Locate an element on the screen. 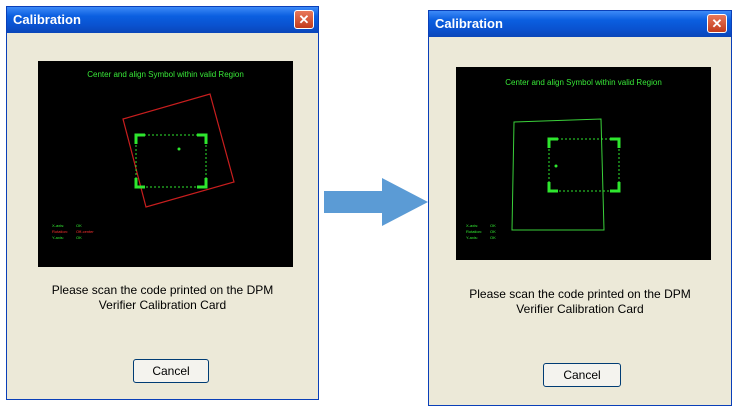 The width and height of the screenshot is (736, 412). misaligned-symbol-outline is located at coordinates (178, 150).